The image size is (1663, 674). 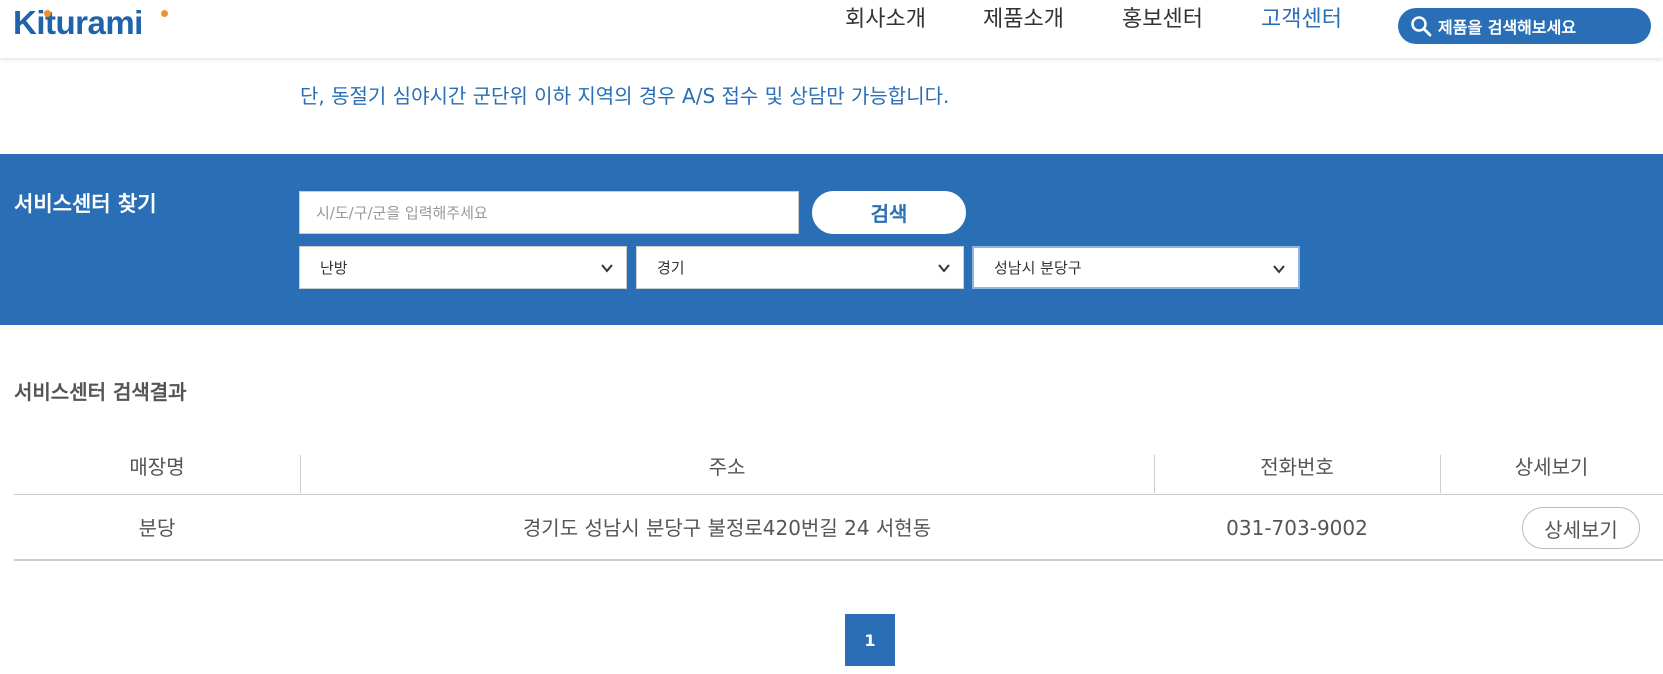 I want to click on nav-company: 회사소개, so click(x=885, y=20).